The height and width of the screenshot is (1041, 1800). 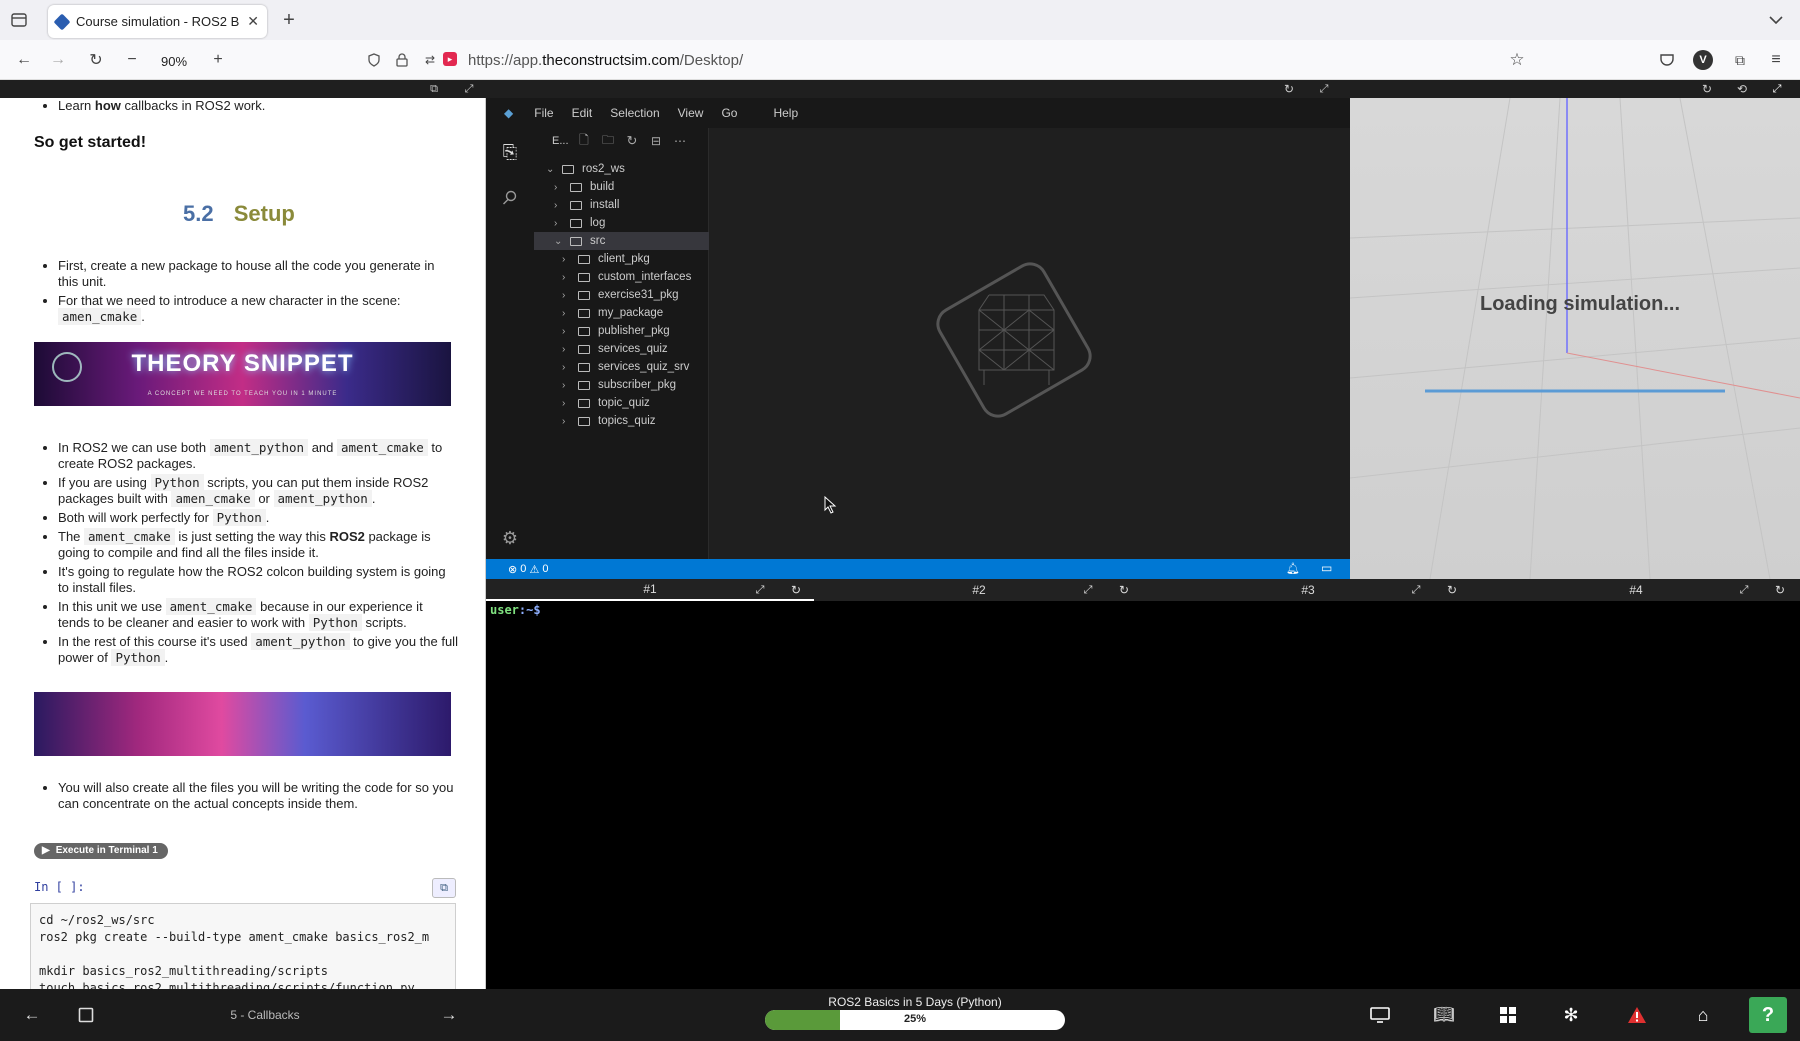 I want to click on desktop-monitor-icon, so click(x=1380, y=1015).